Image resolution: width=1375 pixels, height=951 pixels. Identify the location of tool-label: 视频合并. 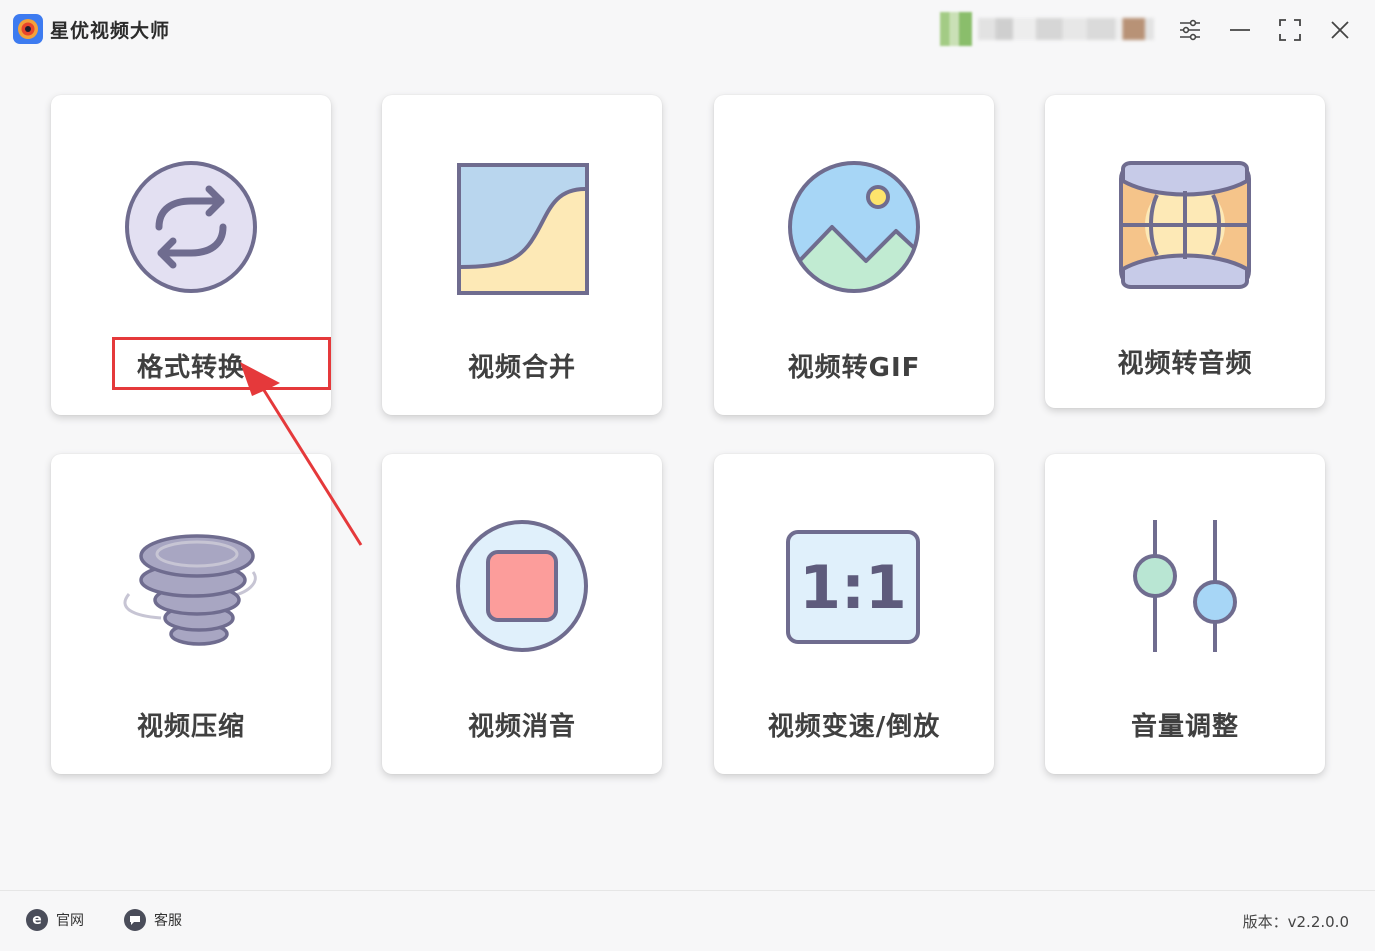
(521, 368).